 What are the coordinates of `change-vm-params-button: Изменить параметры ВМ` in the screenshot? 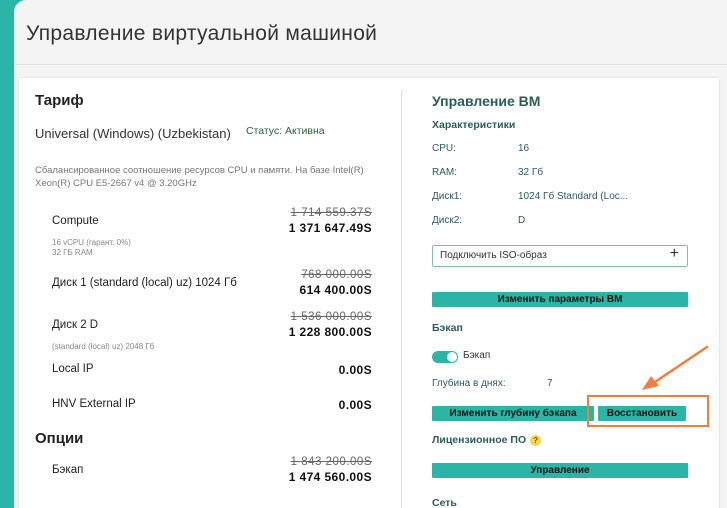 It's located at (560, 299).